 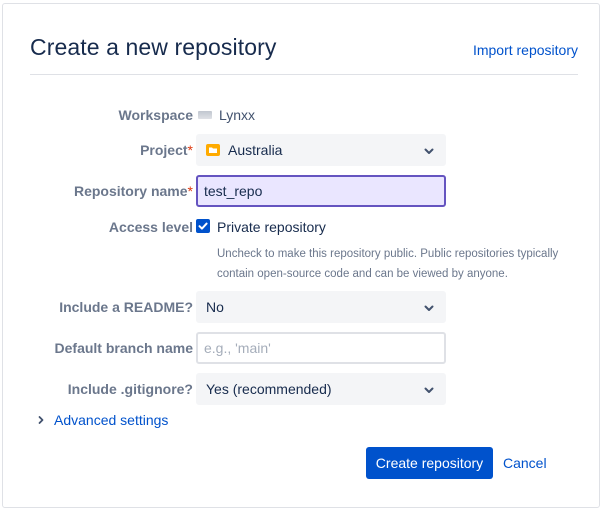 I want to click on project-label-text: Project, so click(x=164, y=150).